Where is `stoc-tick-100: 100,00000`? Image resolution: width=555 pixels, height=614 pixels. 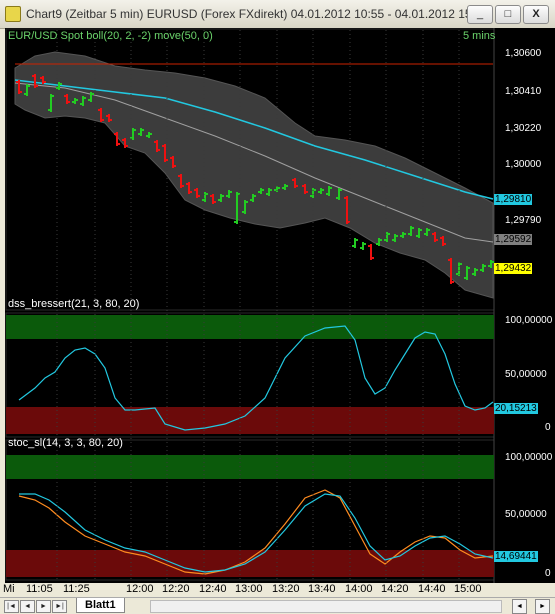
stoc-tick-100: 100,00000 is located at coordinates (529, 457).